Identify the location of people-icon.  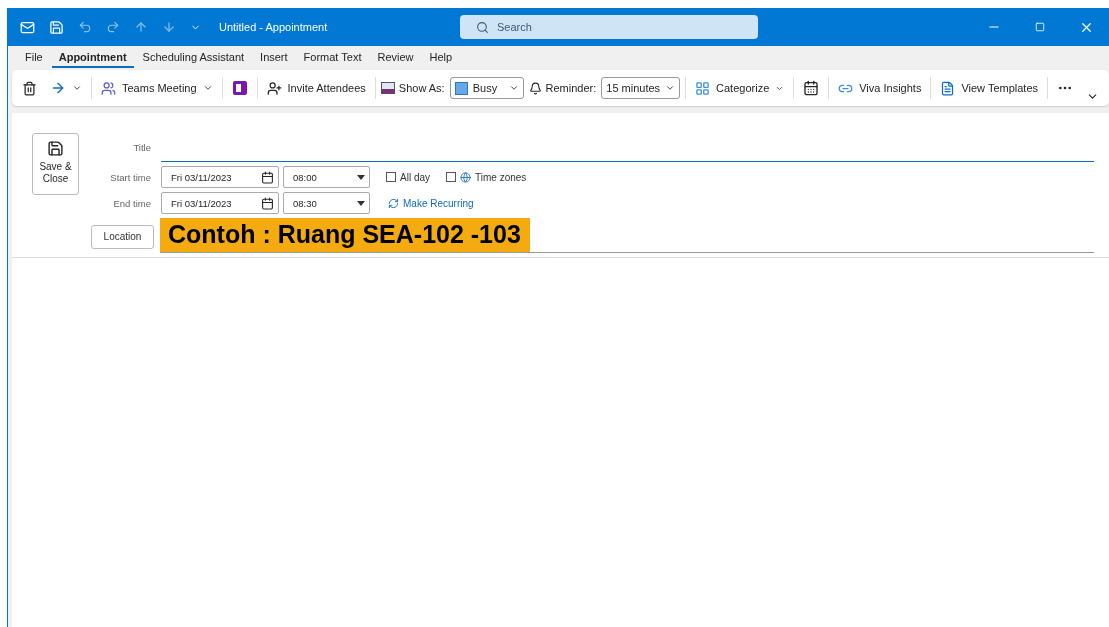
(108, 88).